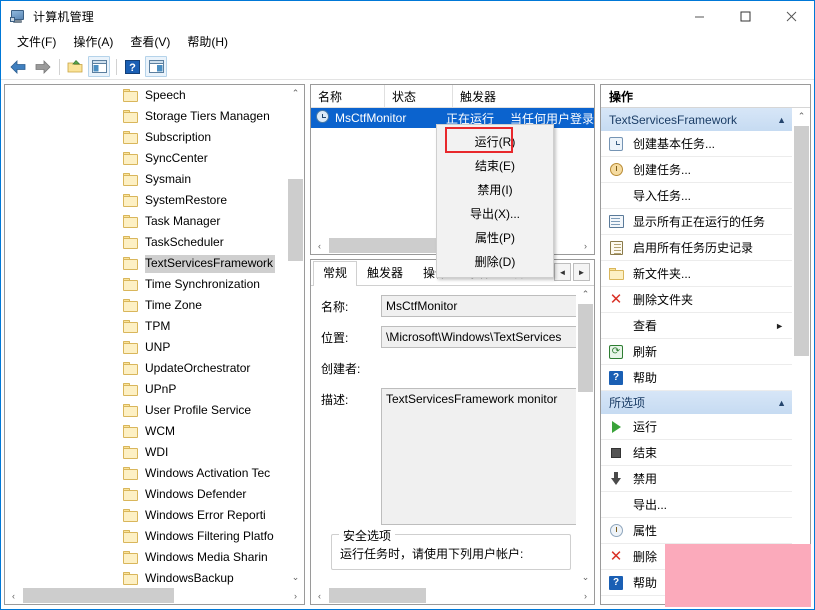 This screenshot has height=610, width=815. I want to click on actions-section-header-1: 所选项 ▲, so click(696, 402).